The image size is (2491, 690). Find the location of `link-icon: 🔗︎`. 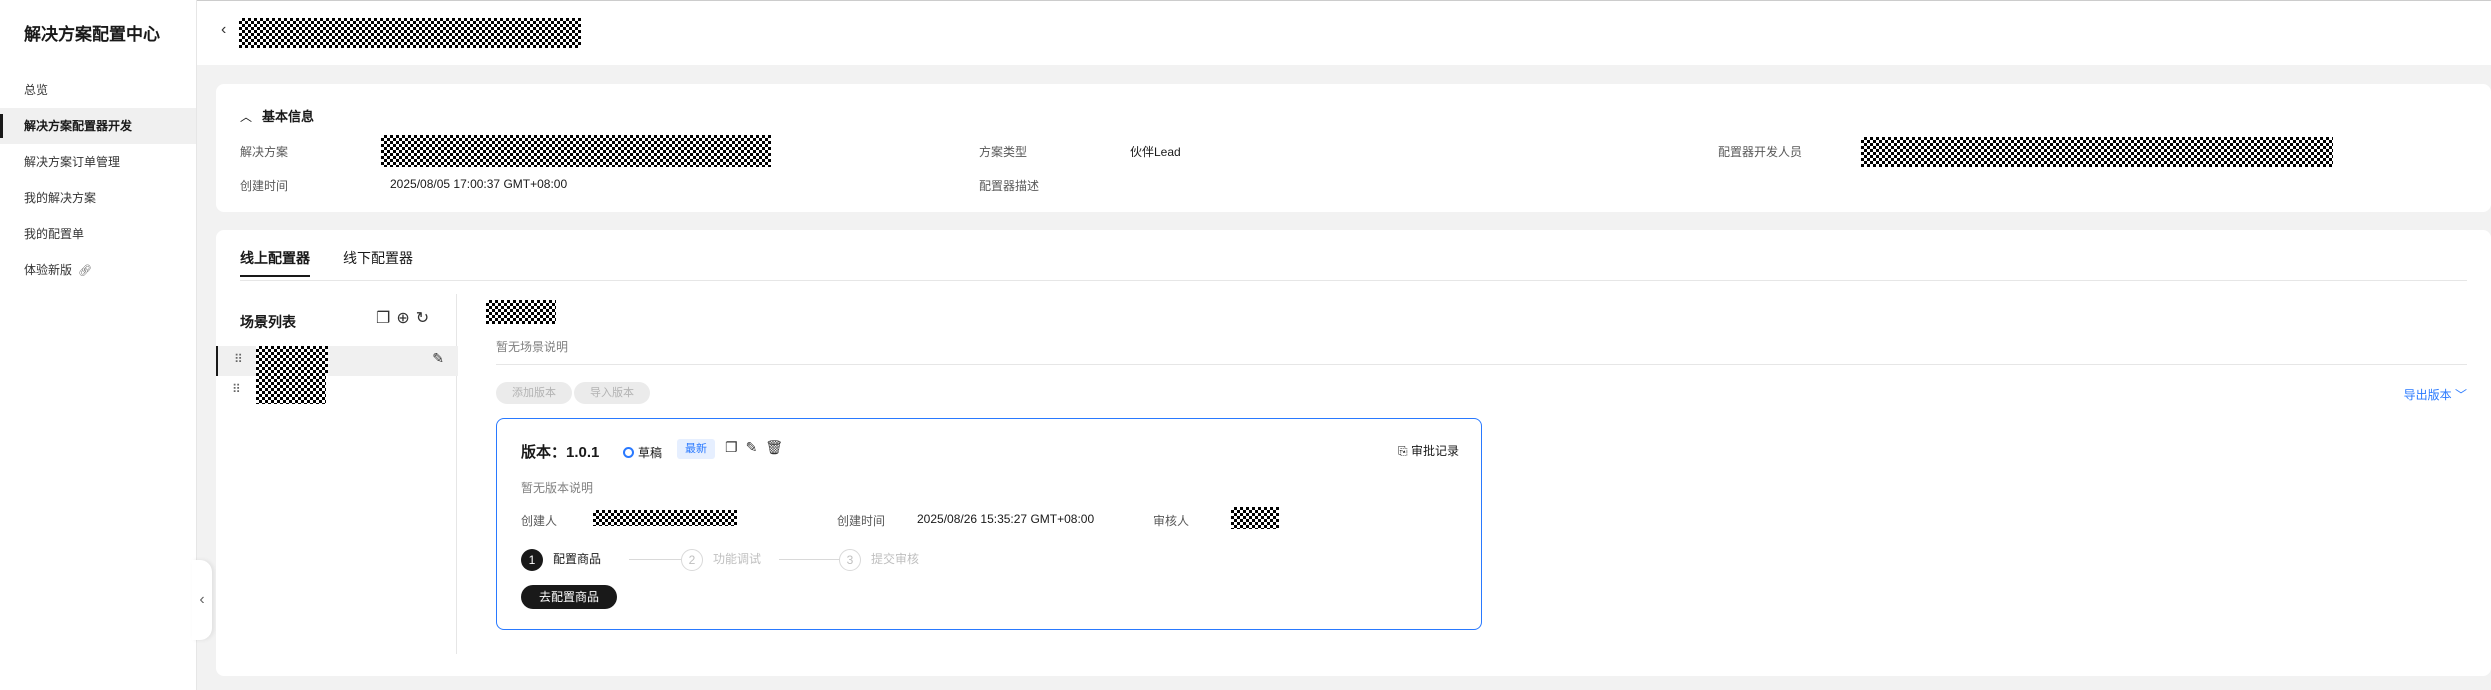

link-icon: 🔗︎ is located at coordinates (85, 271).